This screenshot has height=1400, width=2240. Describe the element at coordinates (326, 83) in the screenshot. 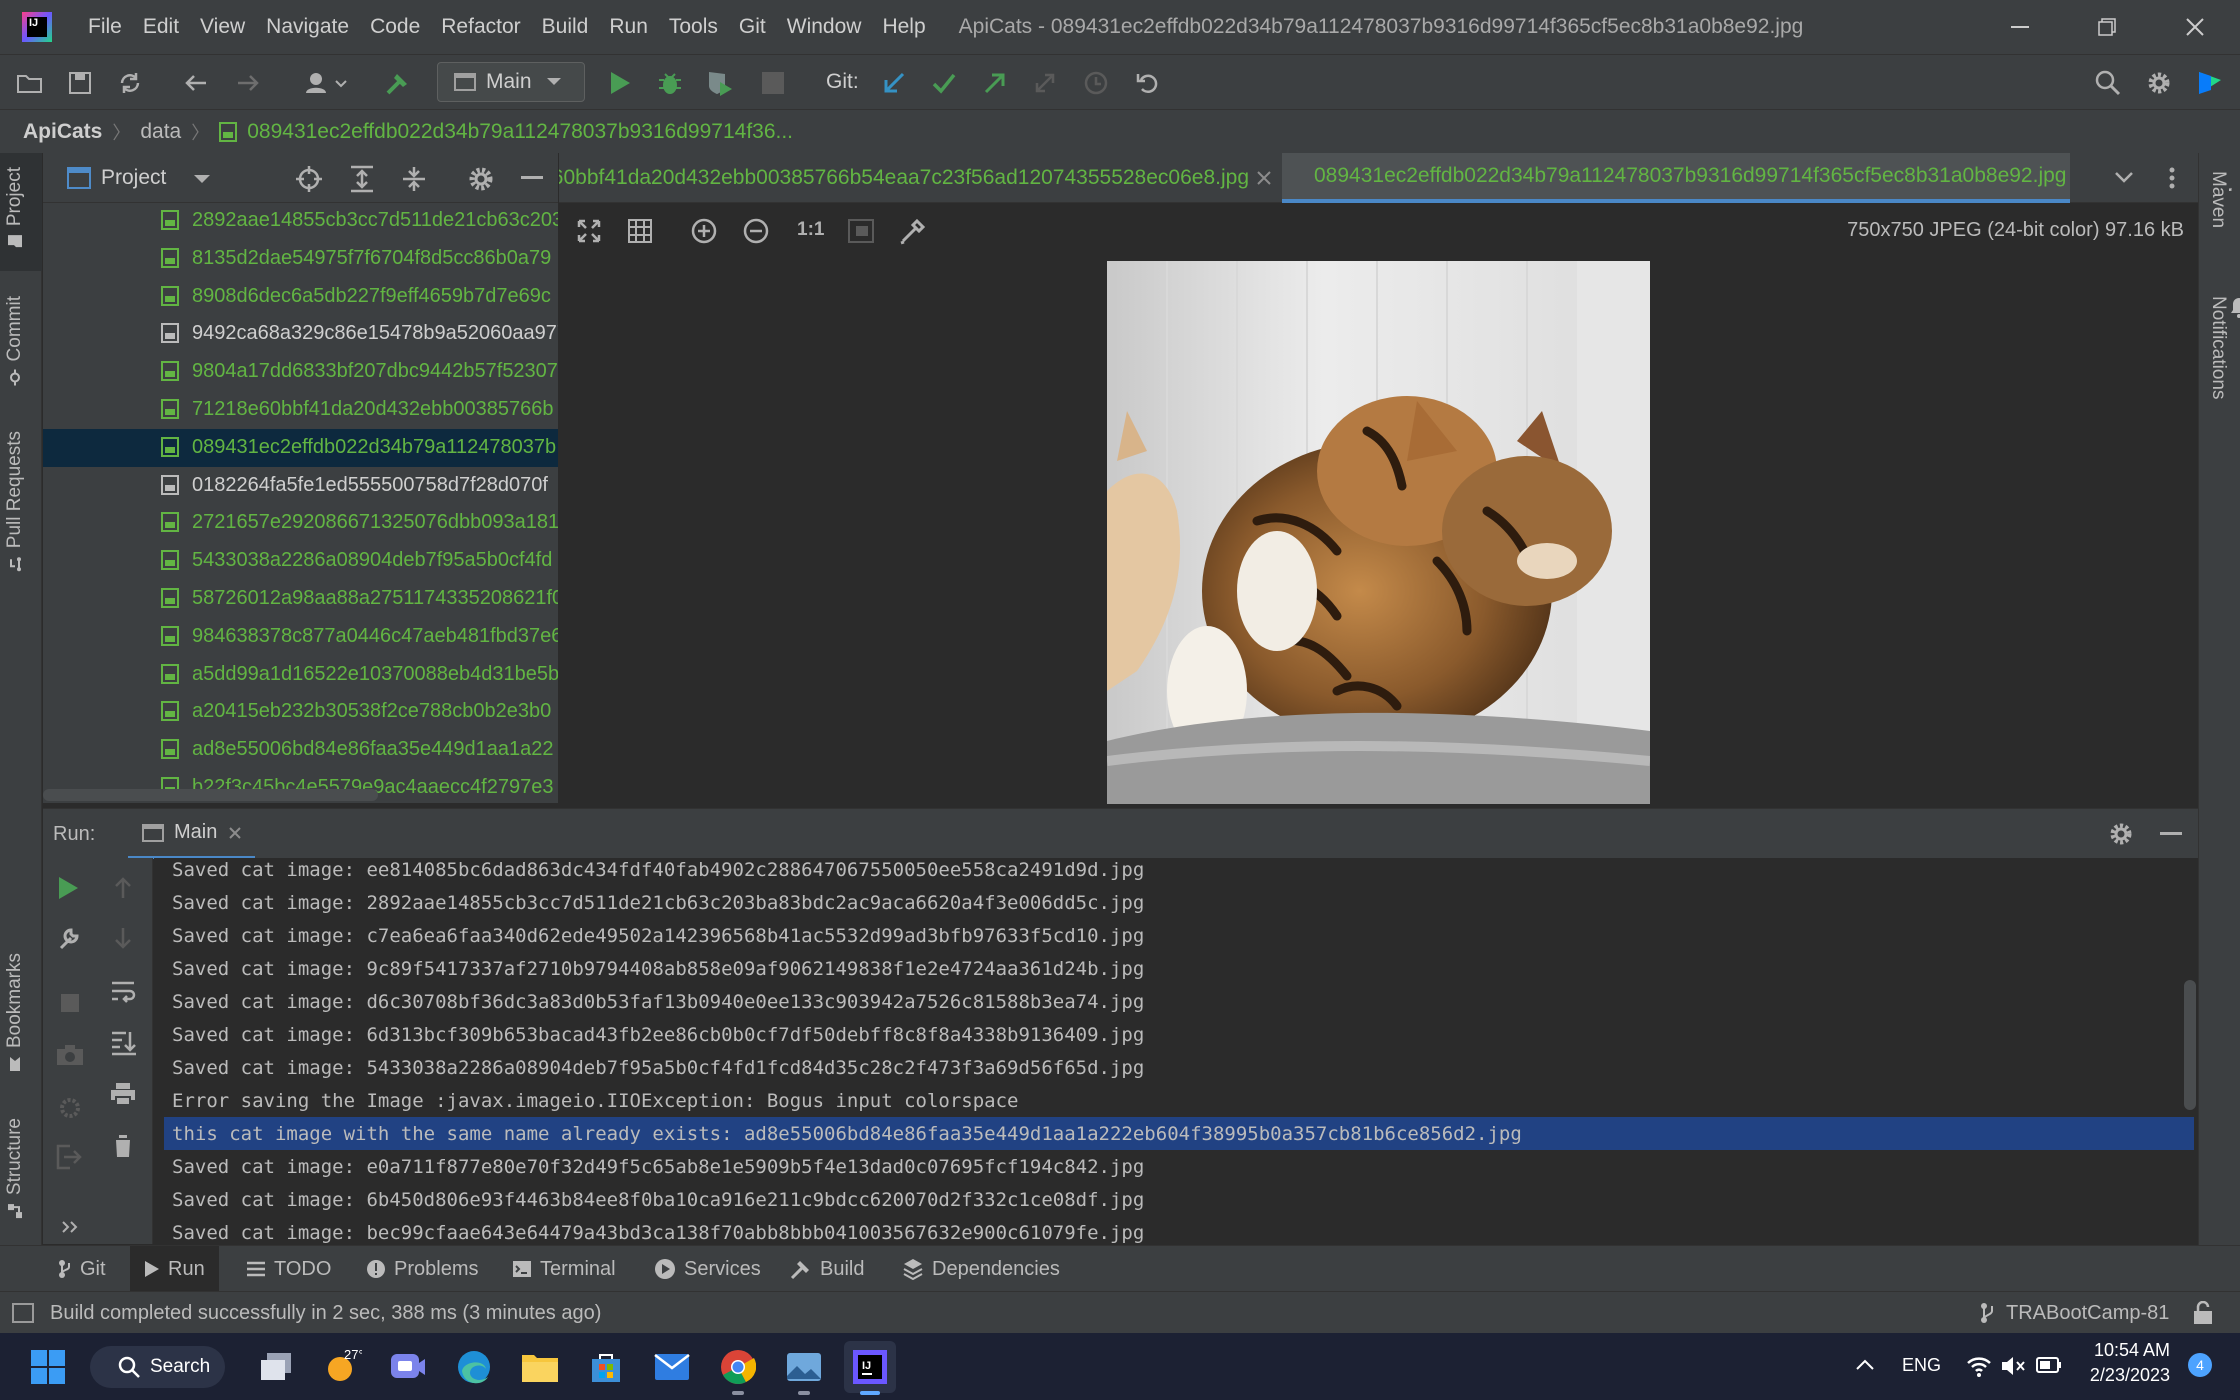

I see `user-dropdown-icon` at that location.